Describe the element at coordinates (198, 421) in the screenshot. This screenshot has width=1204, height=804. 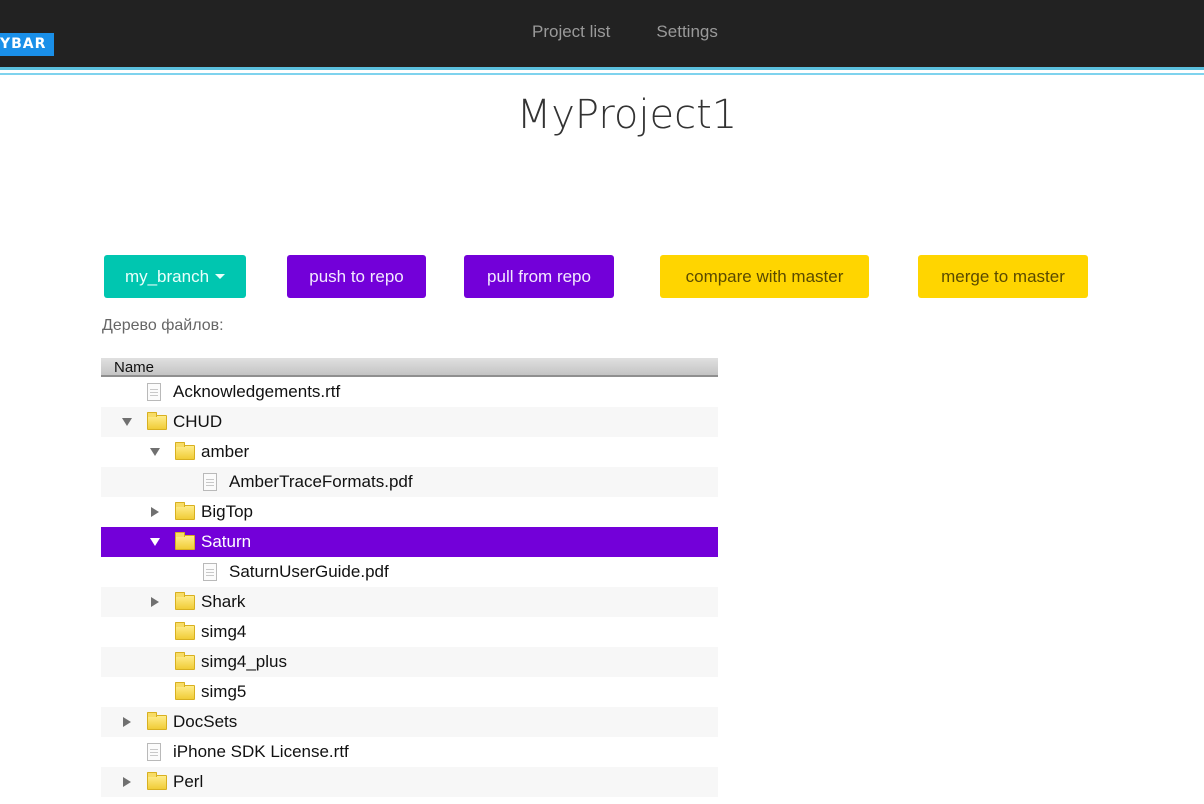
I see `tree-item-name: CHUD` at that location.